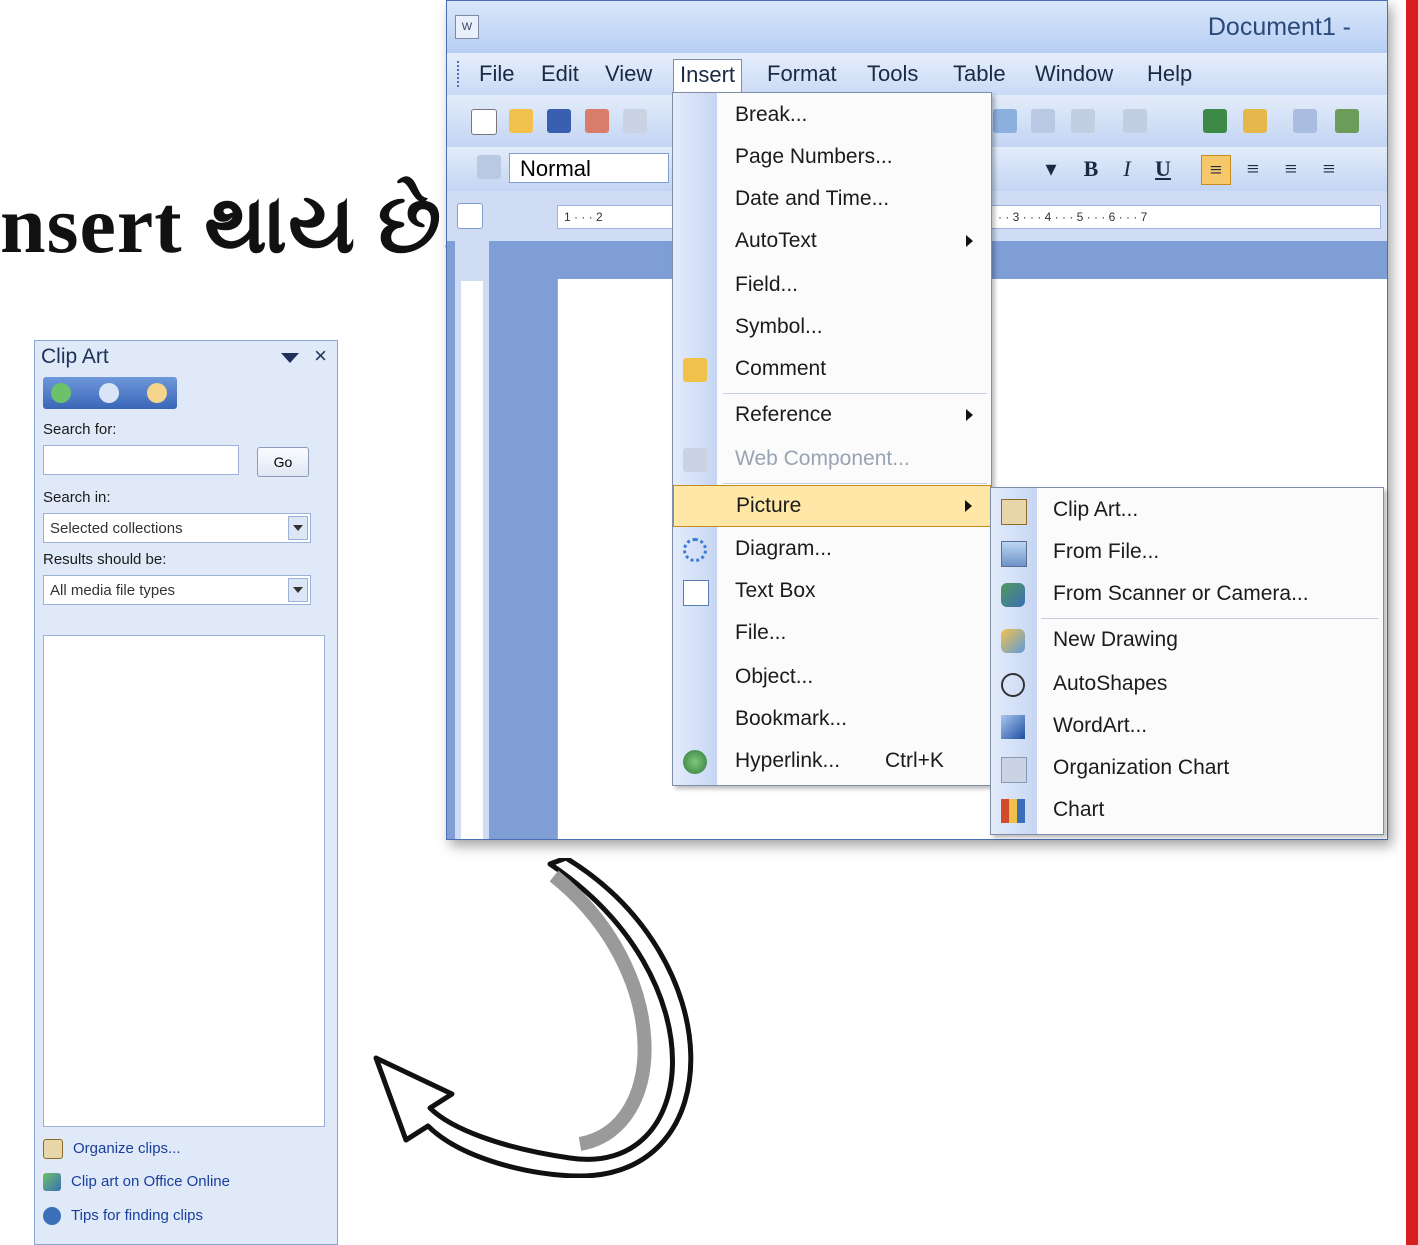 The width and height of the screenshot is (1418, 1245). I want to click on brush-icon, so click(1043, 121).